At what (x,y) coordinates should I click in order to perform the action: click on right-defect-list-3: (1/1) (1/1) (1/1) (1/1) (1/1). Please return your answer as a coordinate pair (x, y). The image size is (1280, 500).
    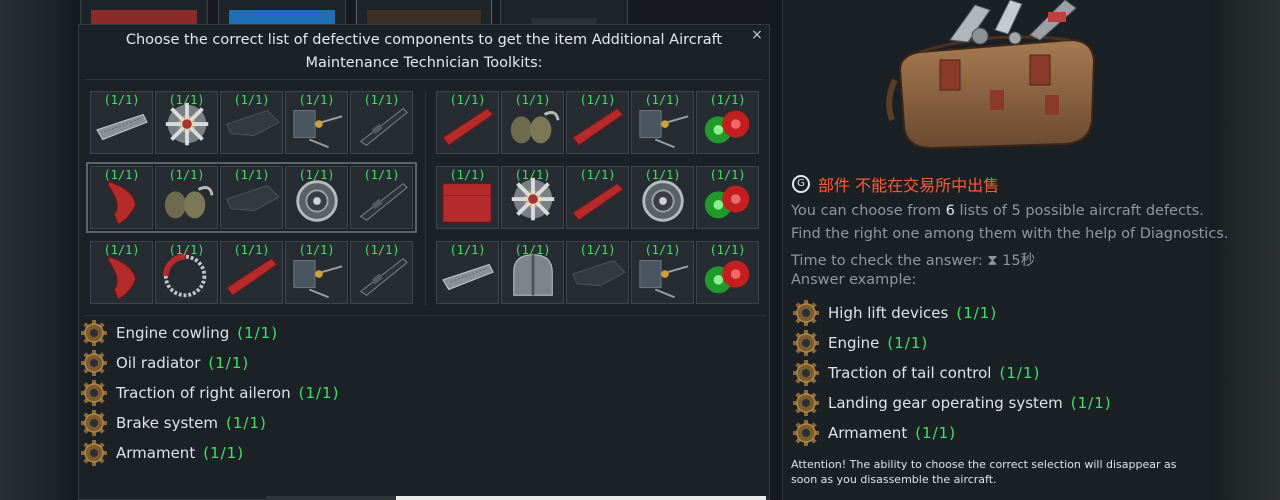
    Looking at the image, I should click on (597, 272).